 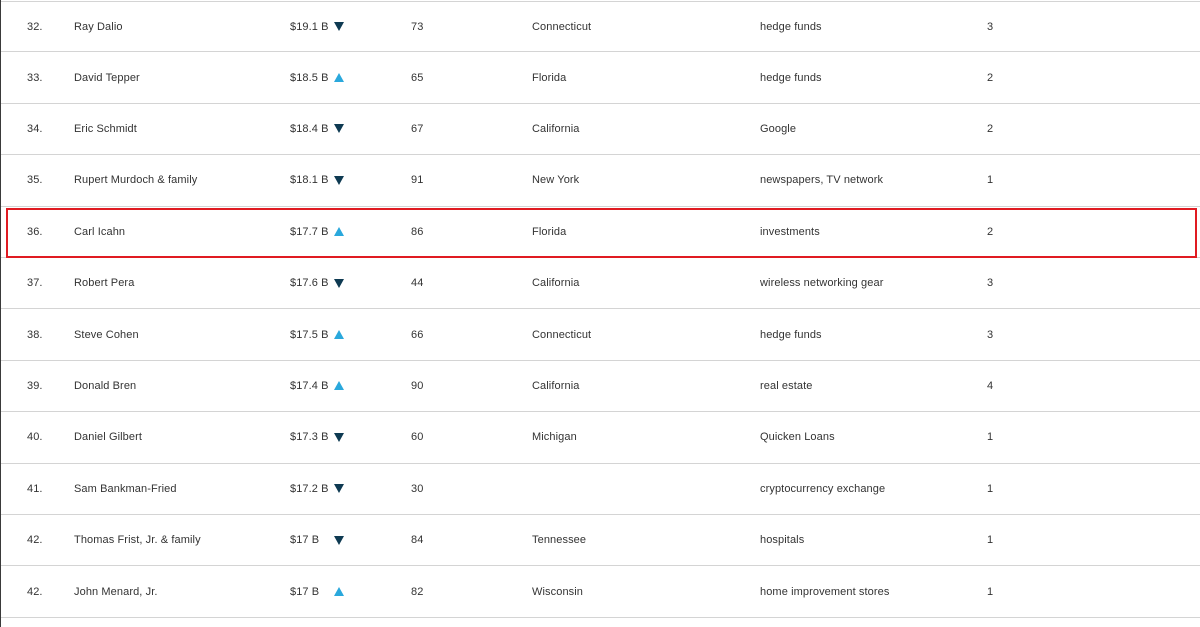 What do you see at coordinates (825, 591) in the screenshot?
I see `source-cell: home improvement stores` at bounding box center [825, 591].